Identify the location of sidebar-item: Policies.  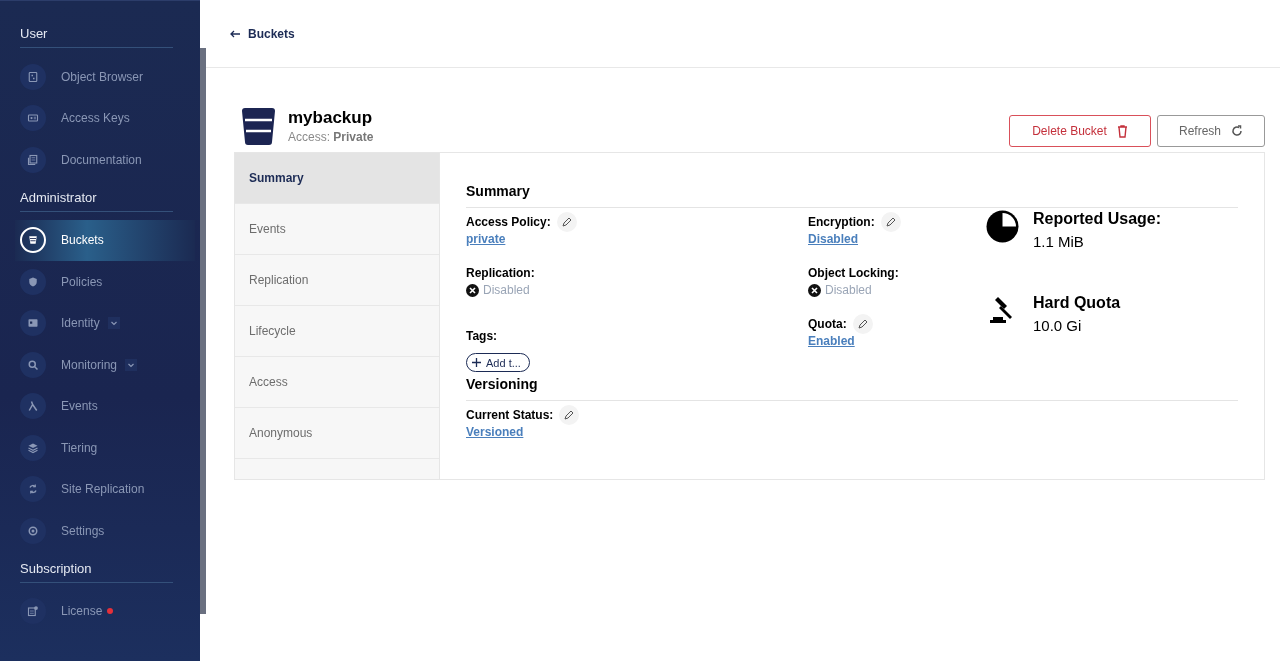
(105, 282).